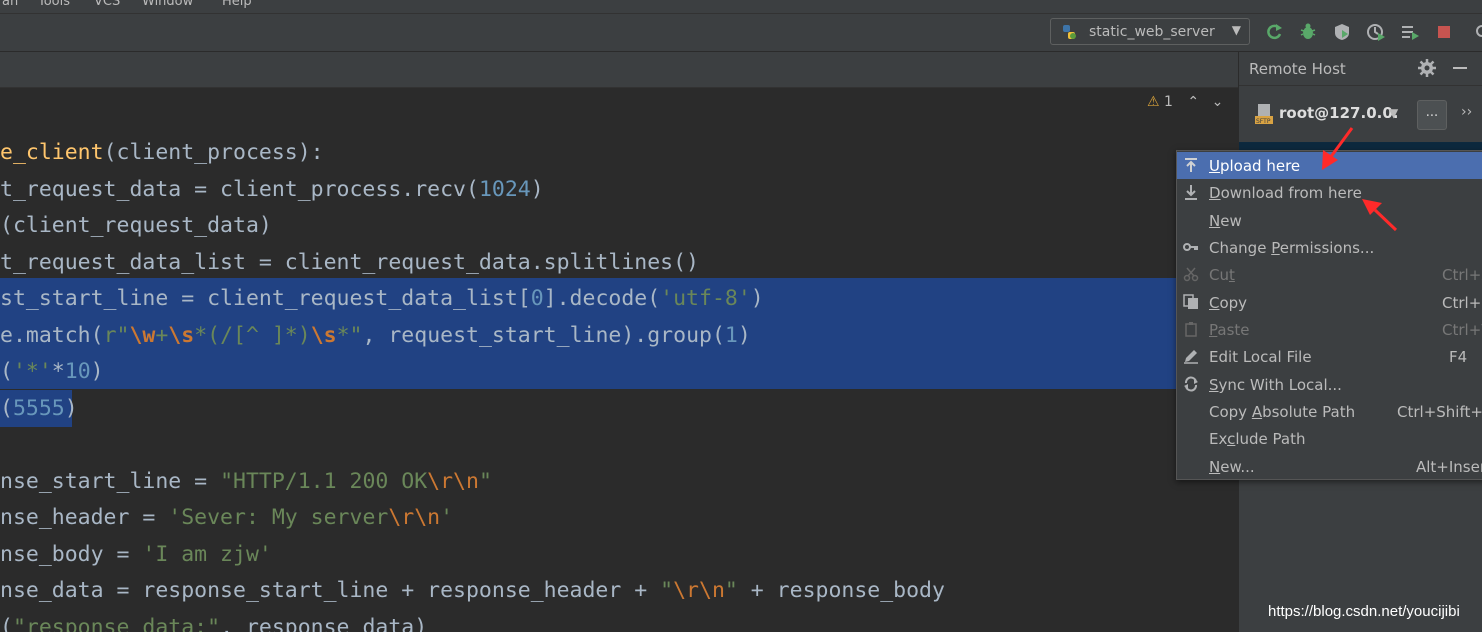 Image resolution: width=1482 pixels, height=632 pixels. I want to click on host-selector: SFTP root@127.0.0. ▼ ... ››, so click(1360, 114).